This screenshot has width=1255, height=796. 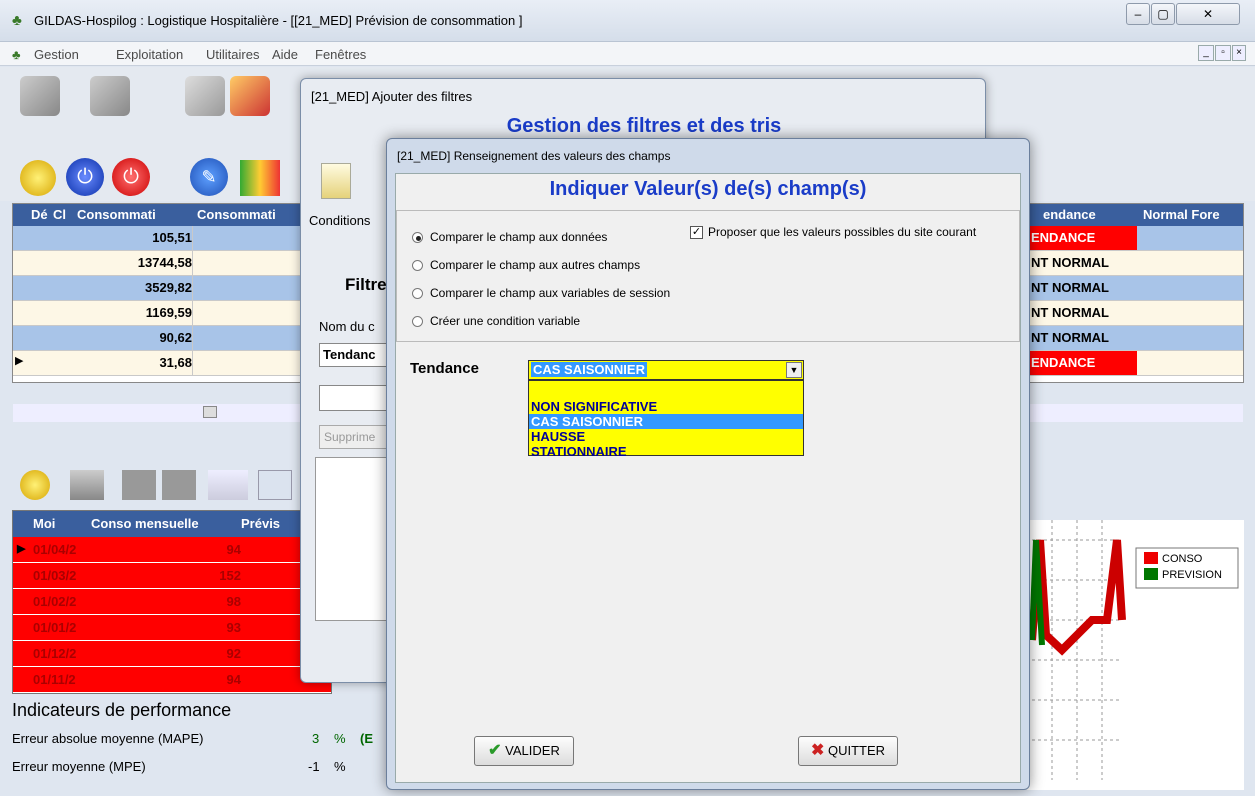 What do you see at coordinates (696, 232) in the screenshot?
I see `proposer-checkbox: ✓` at bounding box center [696, 232].